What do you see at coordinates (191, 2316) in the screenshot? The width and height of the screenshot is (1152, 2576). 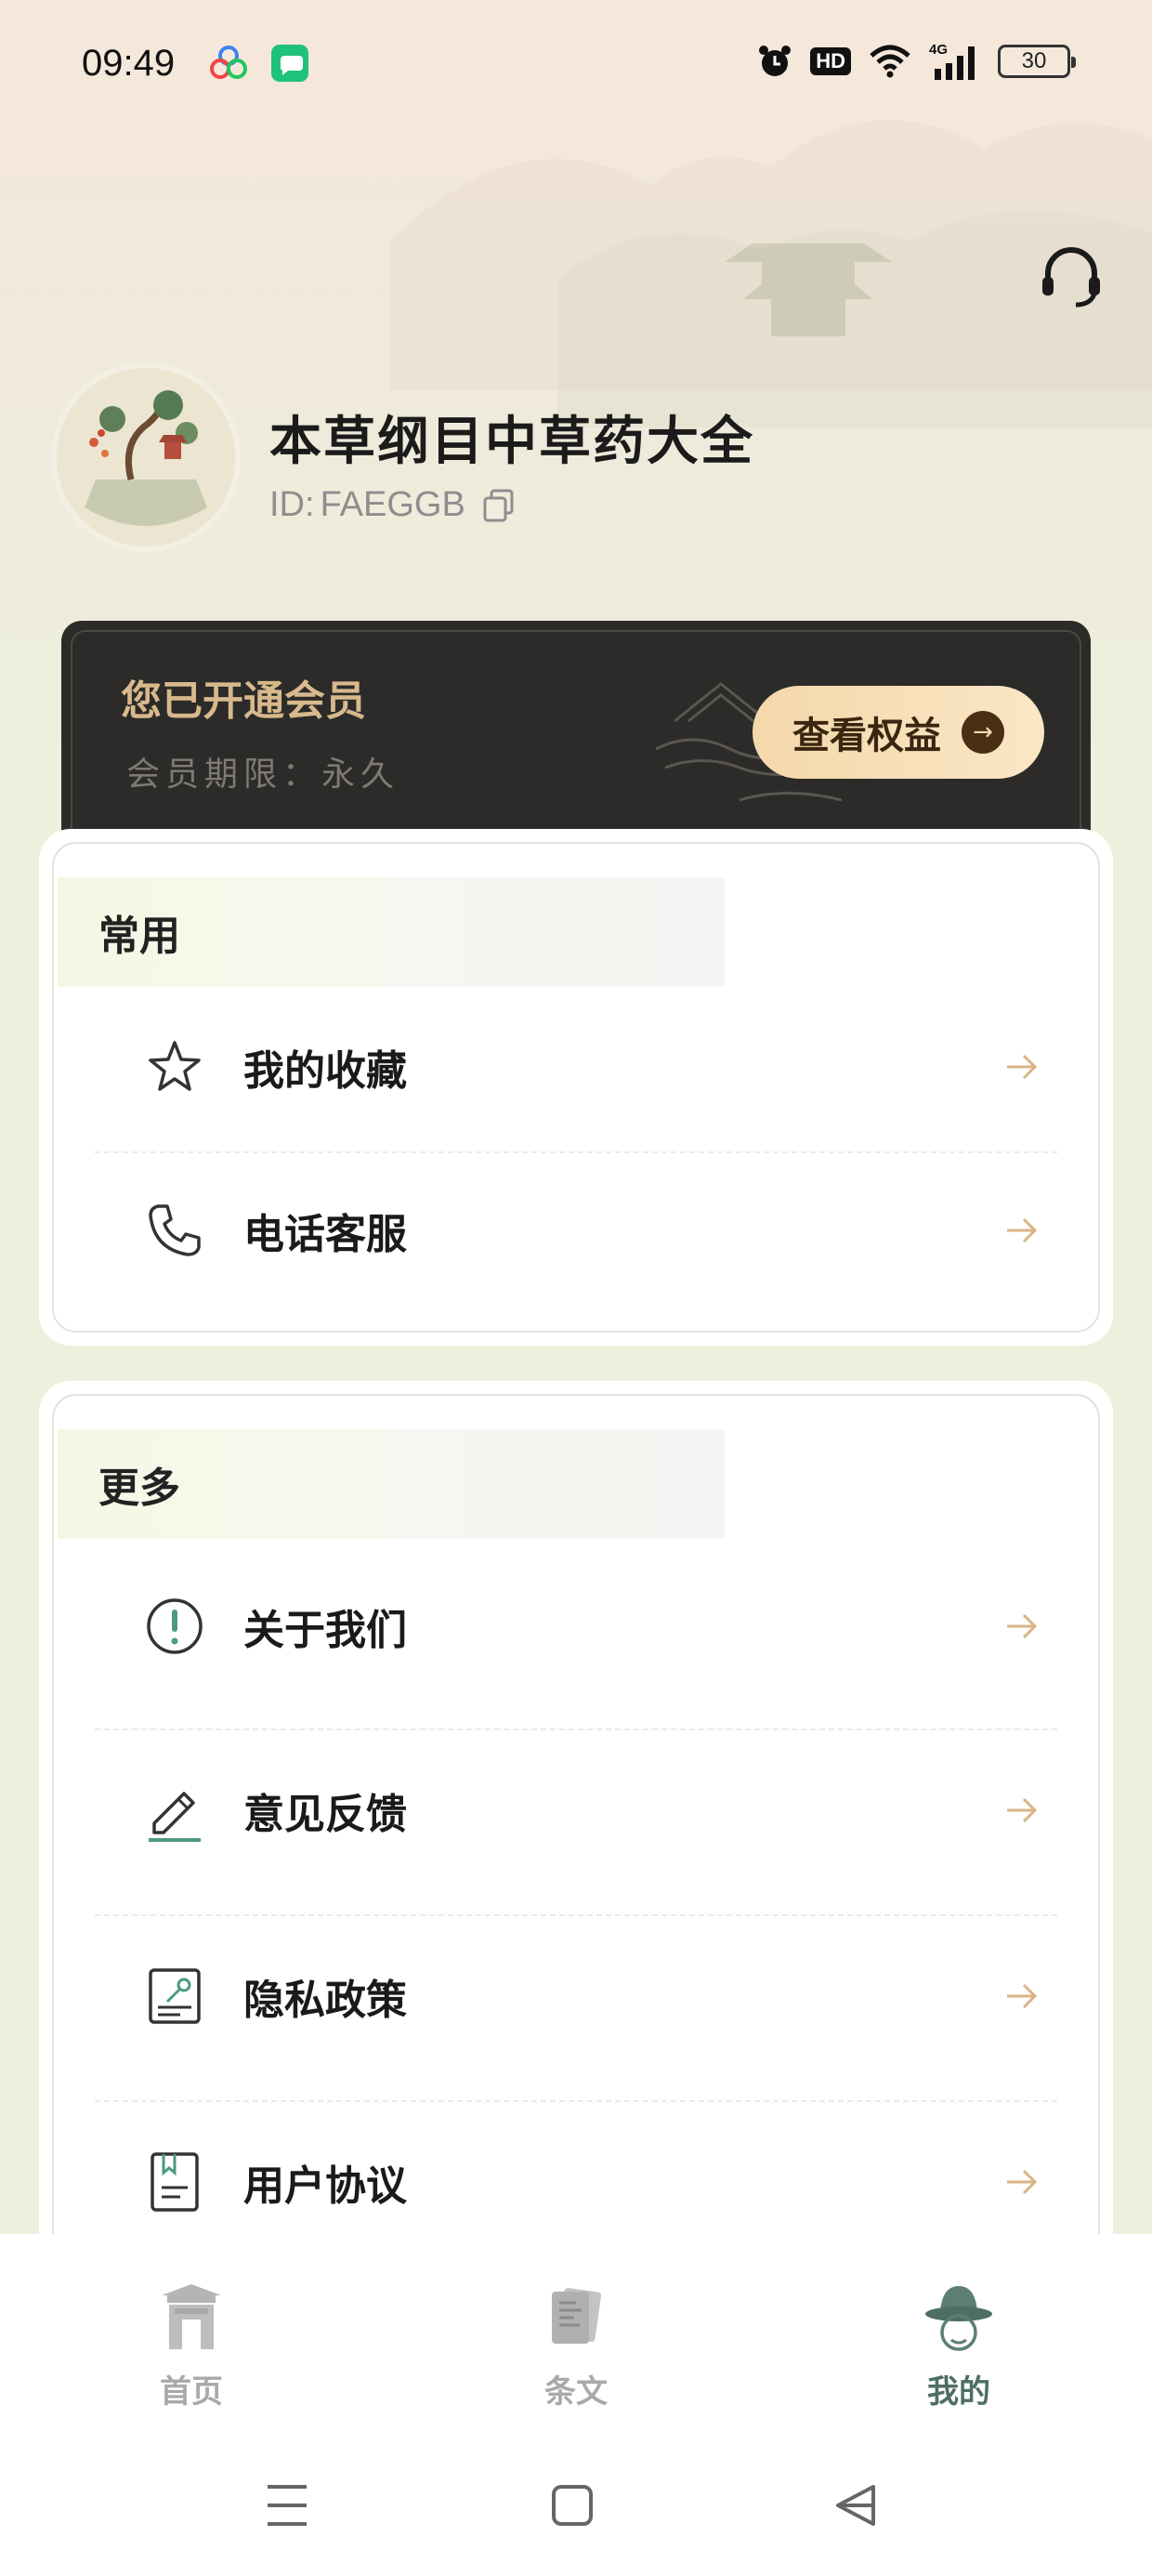 I see `gate-icon` at bounding box center [191, 2316].